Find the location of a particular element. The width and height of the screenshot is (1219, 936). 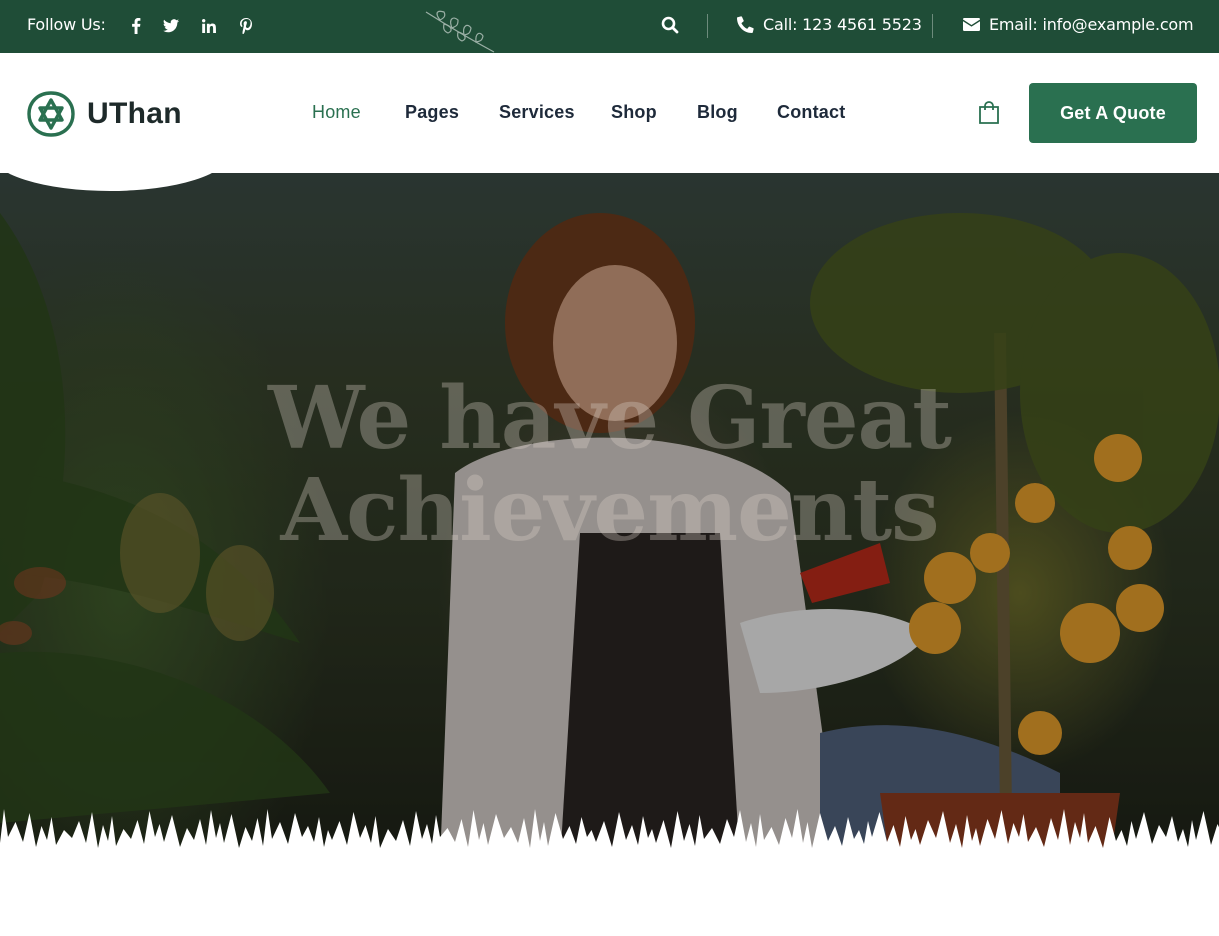

nav-item-pages: Pages is located at coordinates (432, 112).